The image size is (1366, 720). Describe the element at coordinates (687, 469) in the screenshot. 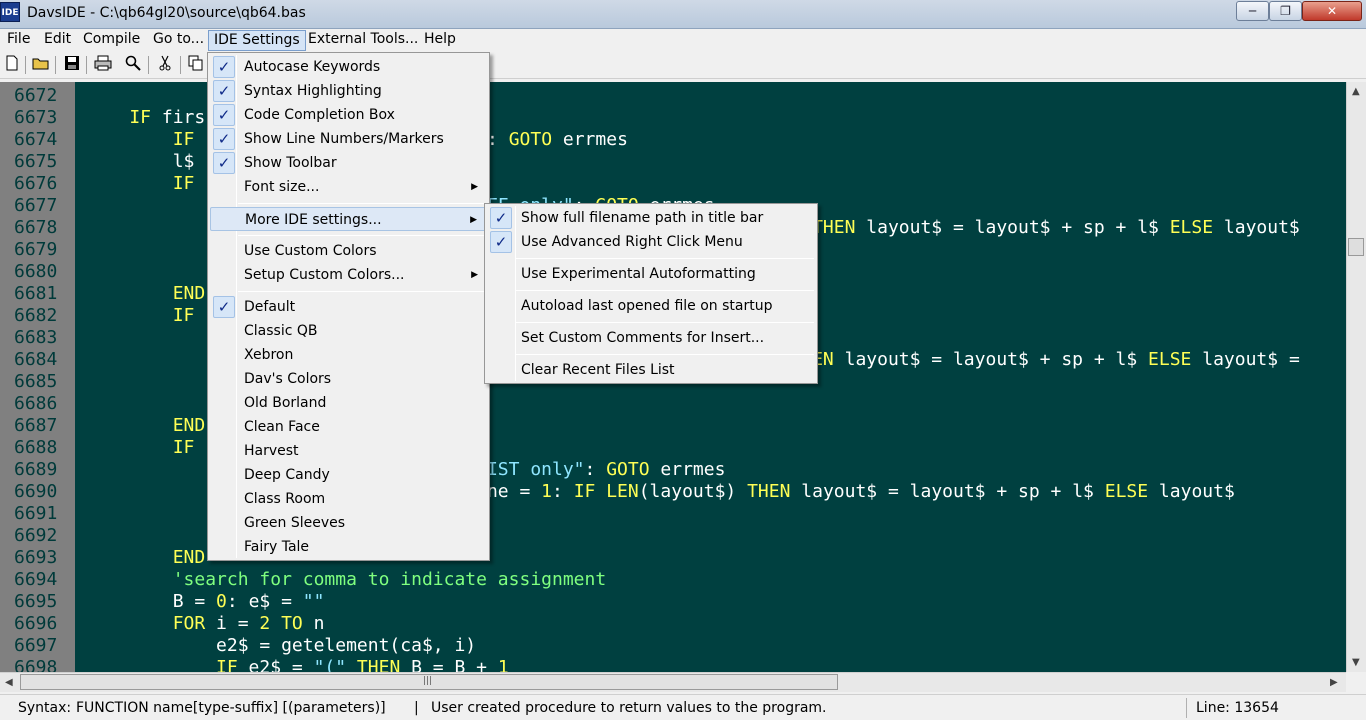

I see `code-token: errmes` at that location.